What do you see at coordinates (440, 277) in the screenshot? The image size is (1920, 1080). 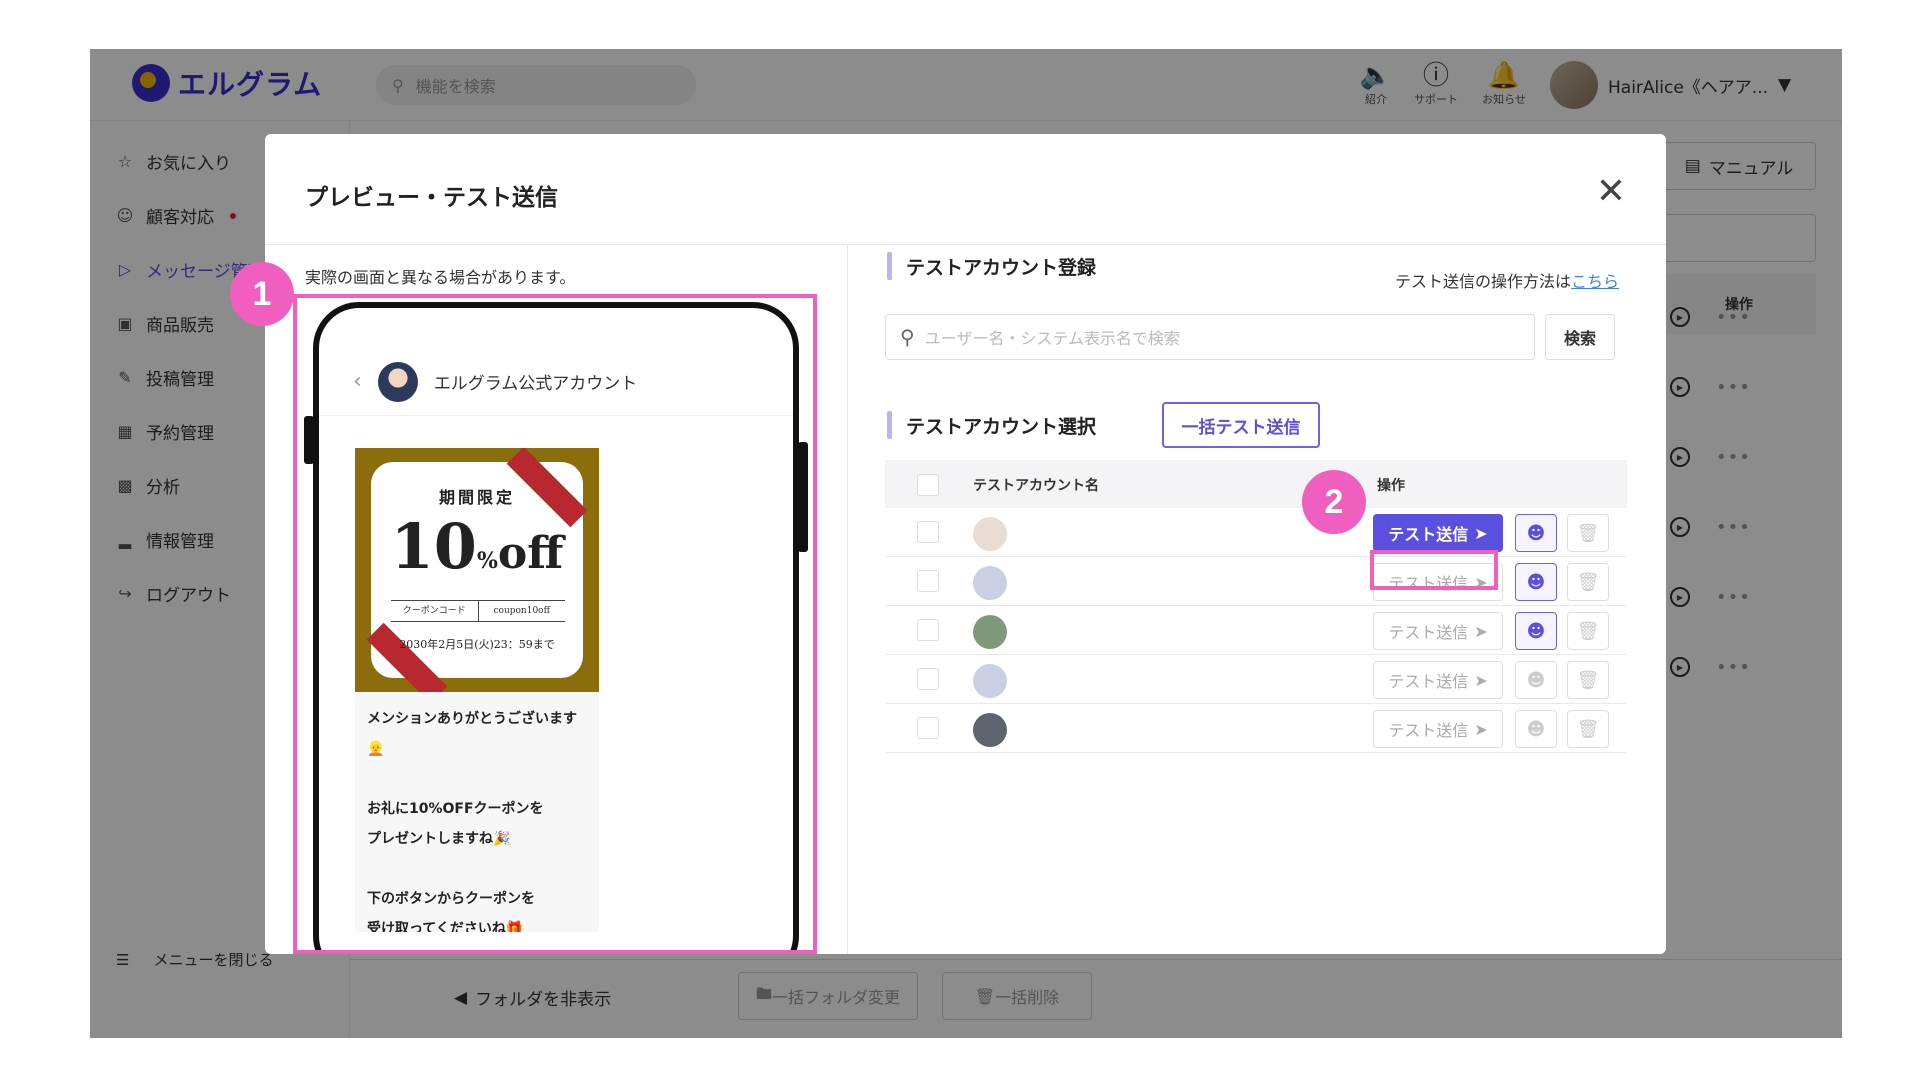 I see `preview-note: 実際の画面と異なる場合があります。` at bounding box center [440, 277].